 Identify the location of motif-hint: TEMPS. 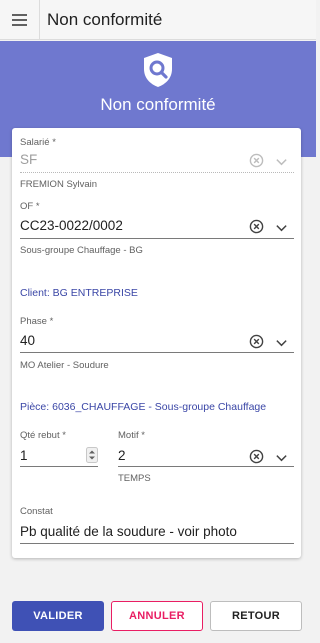
(134, 478).